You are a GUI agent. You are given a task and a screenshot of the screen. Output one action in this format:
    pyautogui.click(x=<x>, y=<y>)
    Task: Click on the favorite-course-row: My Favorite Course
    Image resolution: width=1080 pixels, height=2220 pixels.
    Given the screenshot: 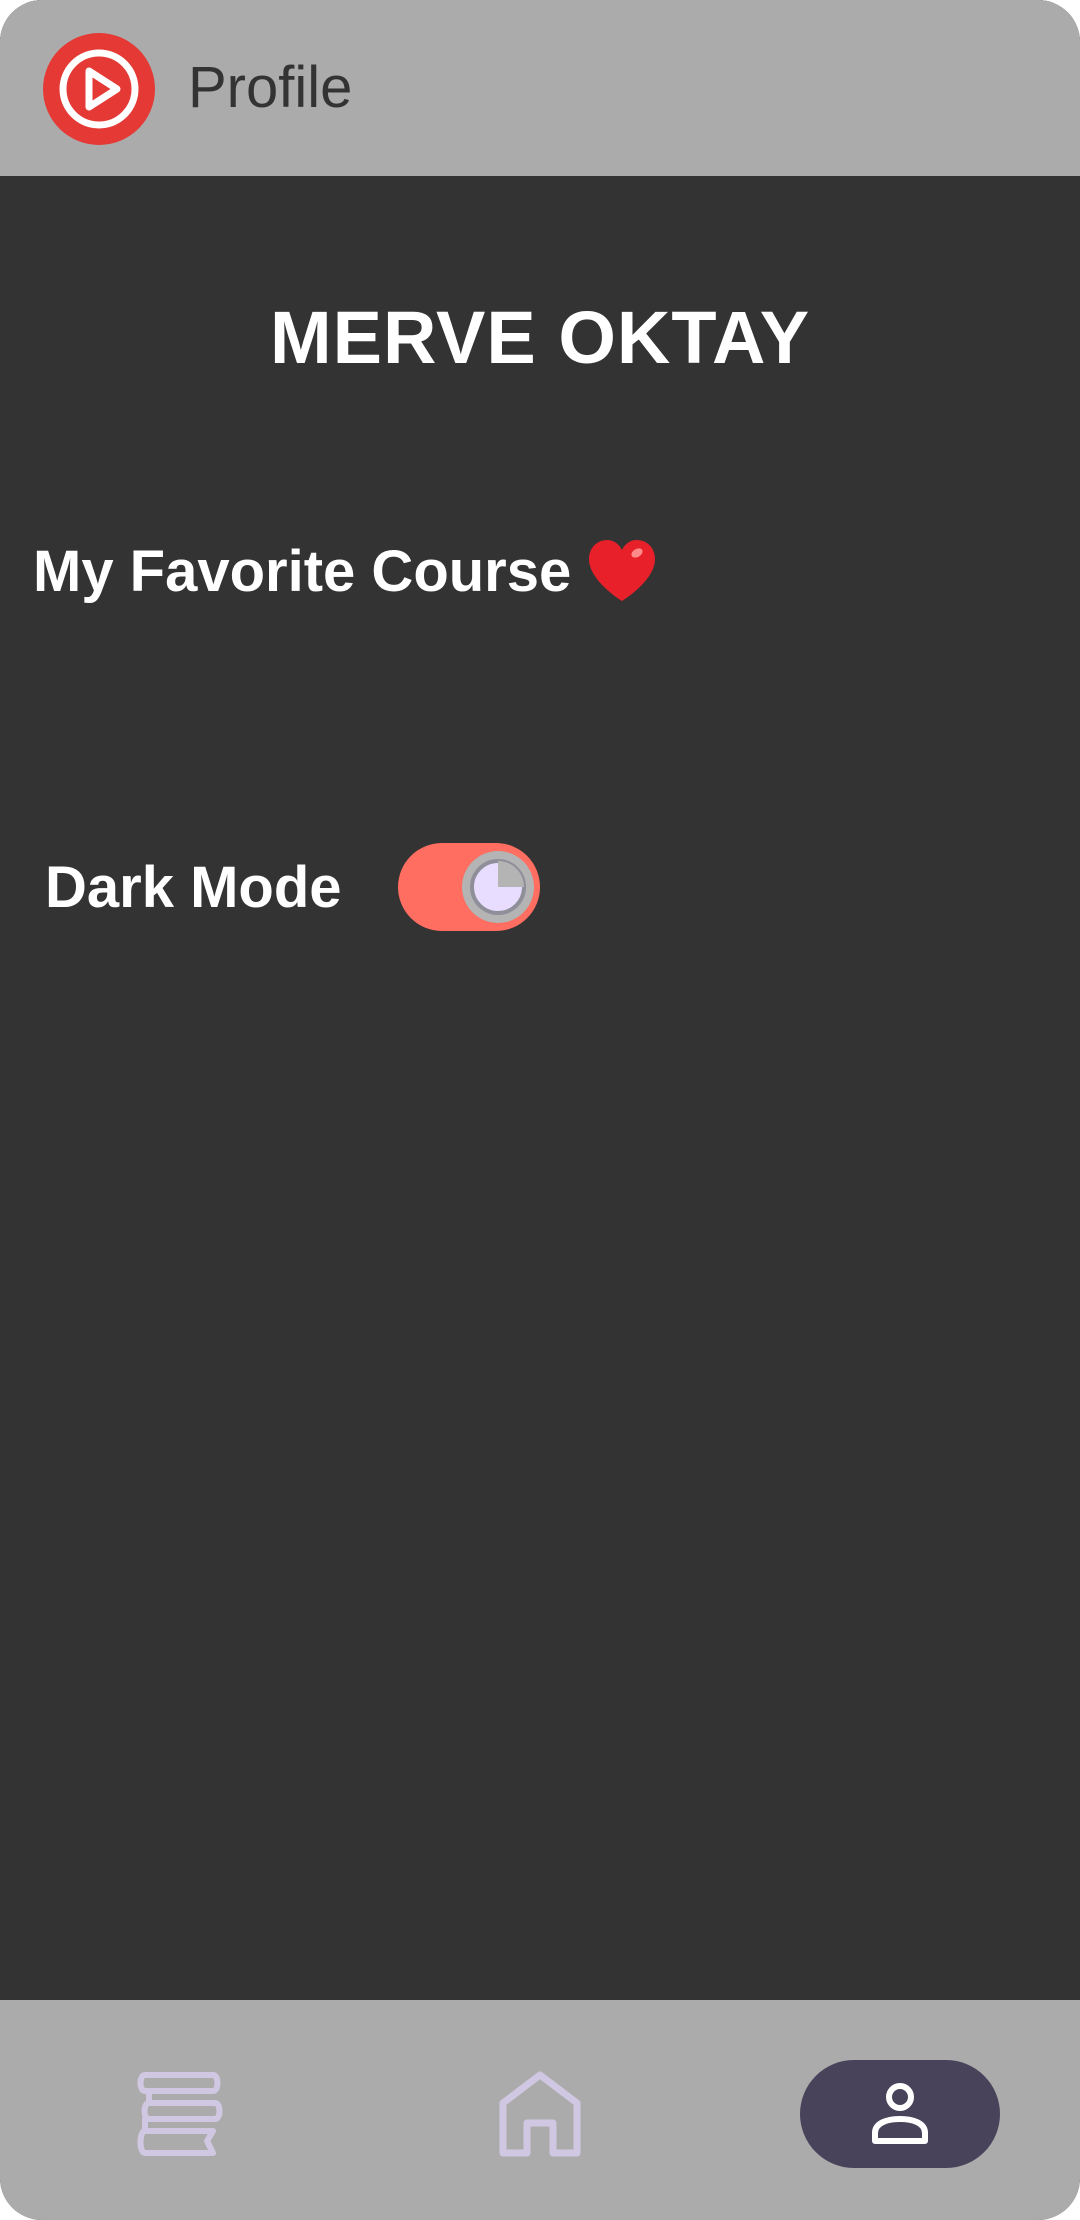 What is the action you would take?
    pyautogui.click(x=346, y=571)
    